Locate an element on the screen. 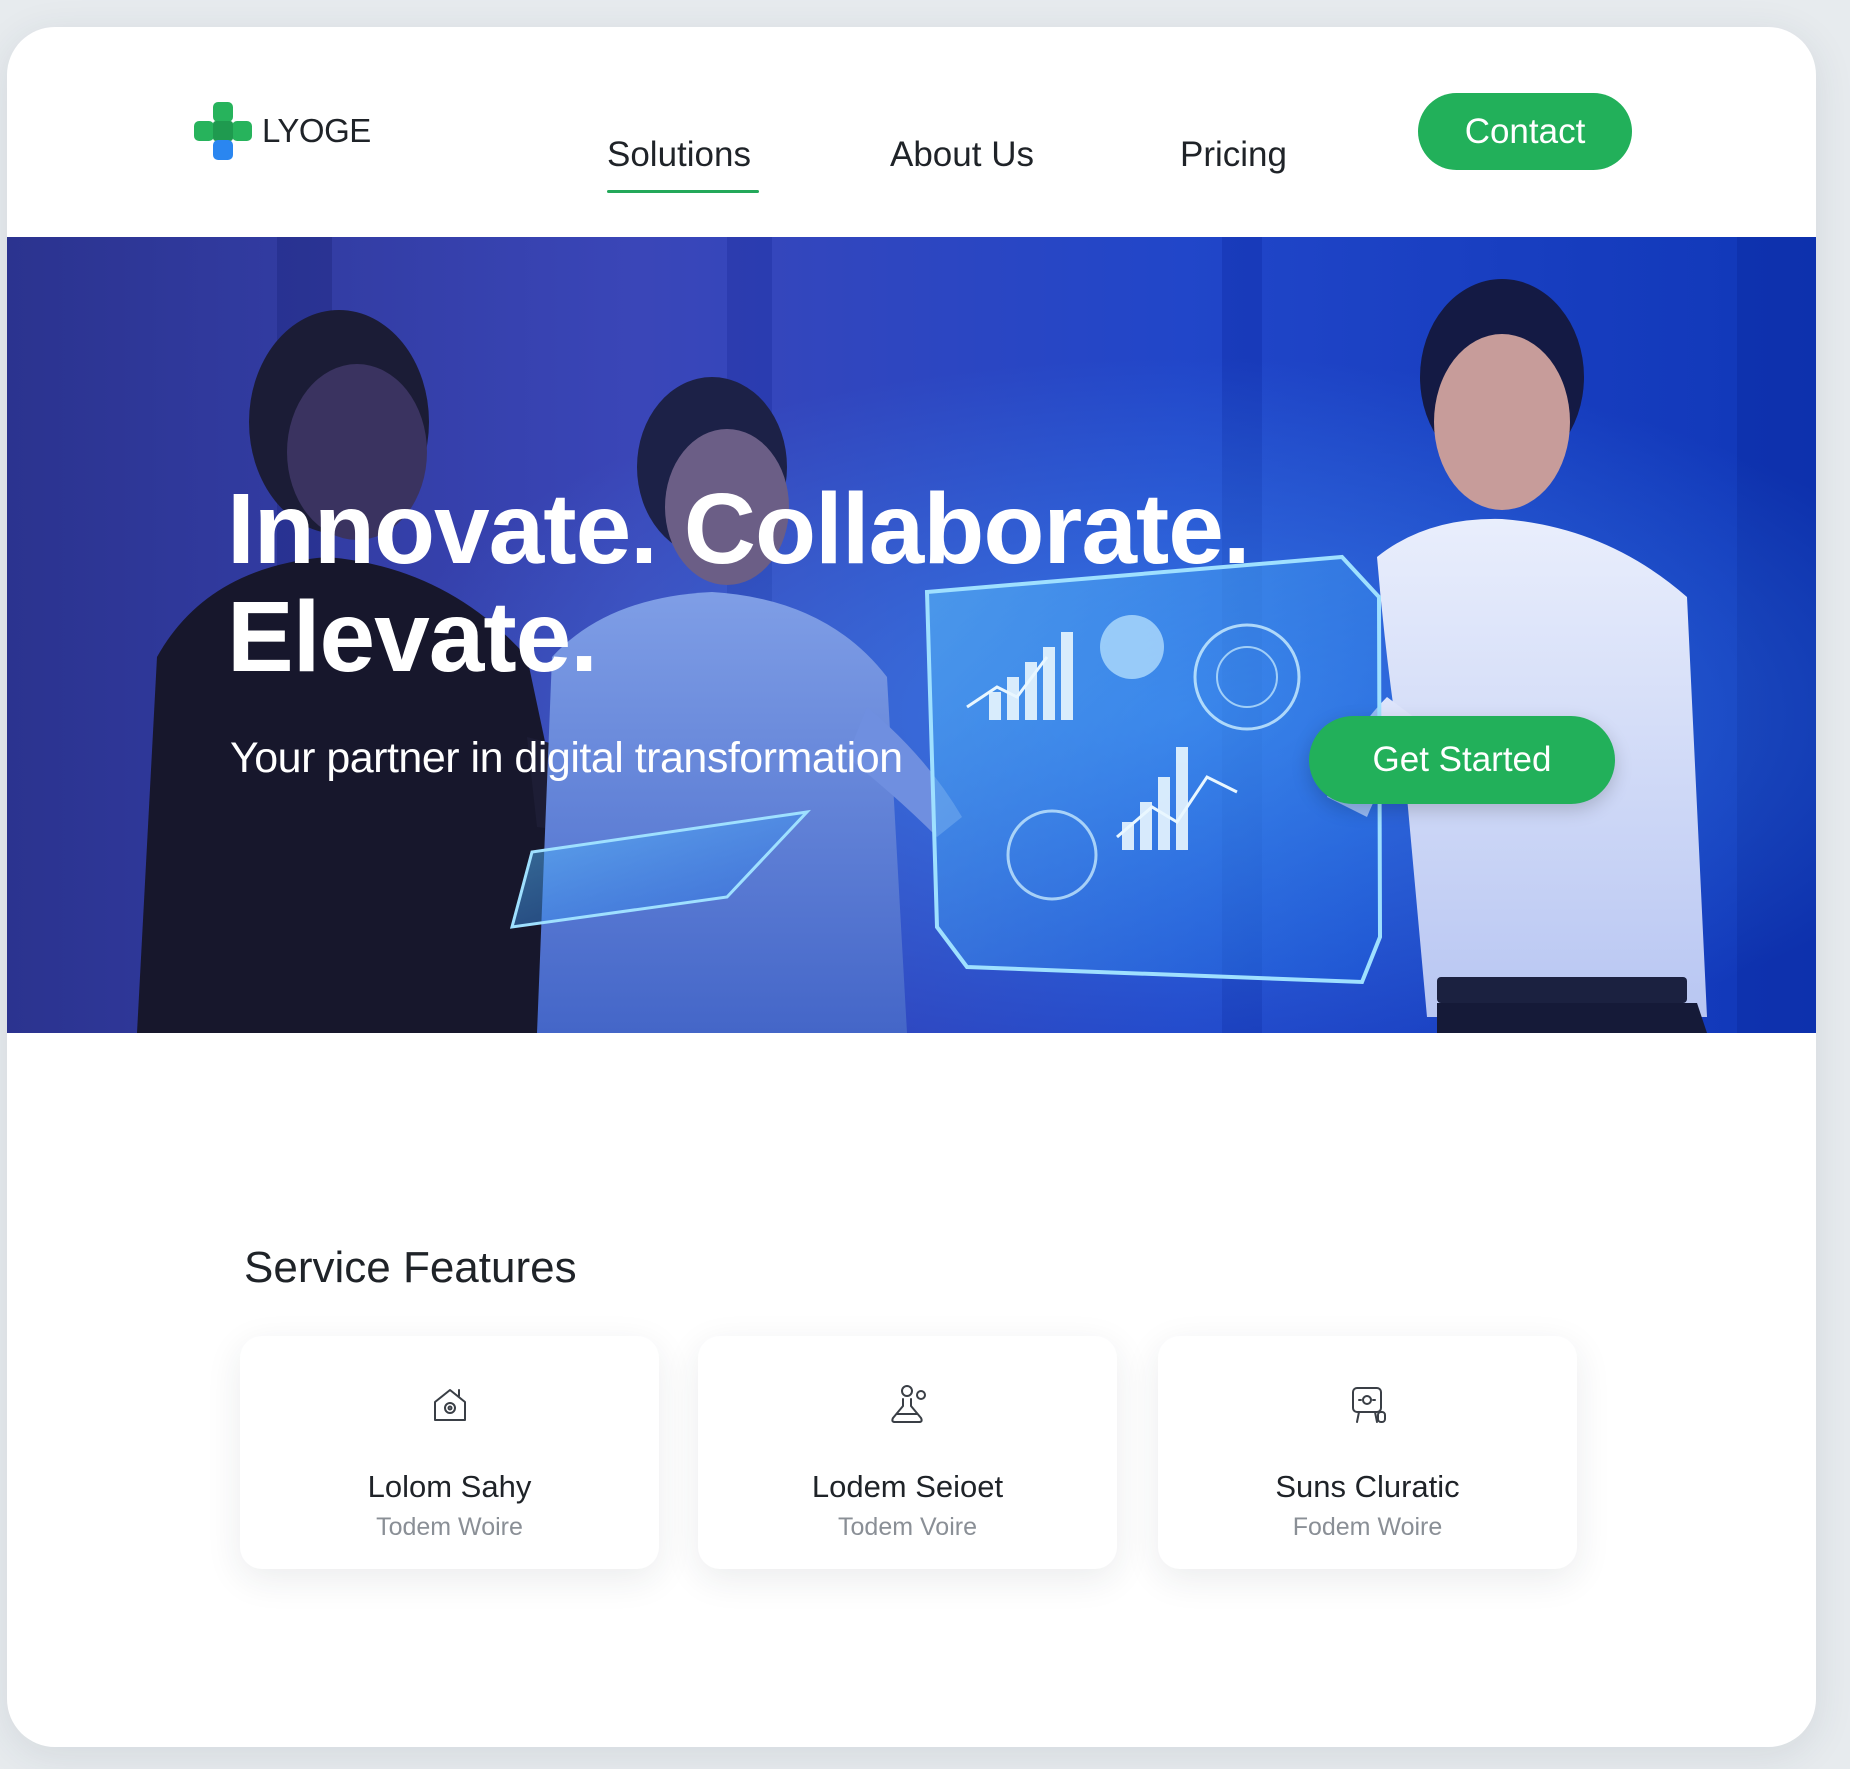  brand-logo-link: LYOGE is located at coordinates (281, 131).